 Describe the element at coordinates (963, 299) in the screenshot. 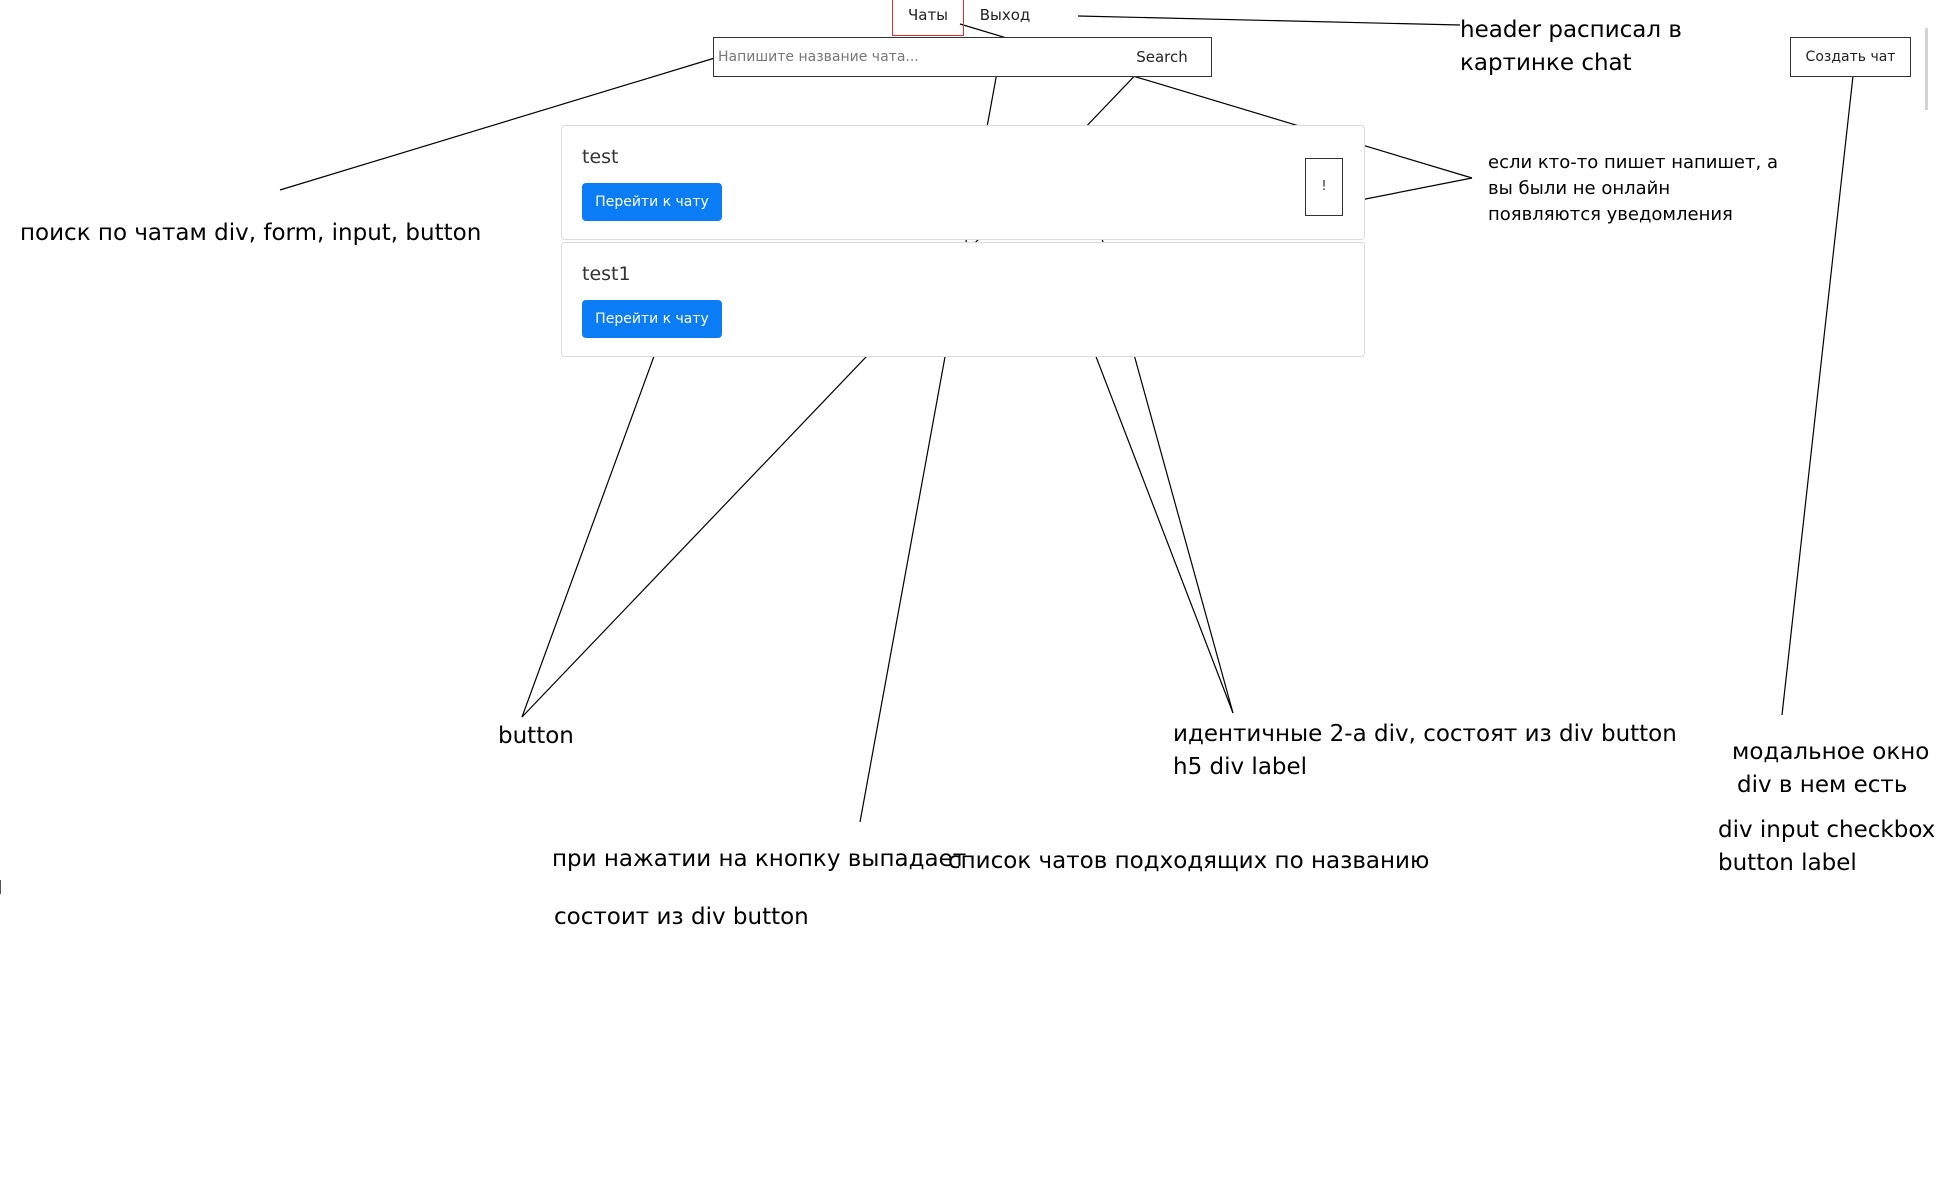

I see `chat-card: test1 Перейти к чату` at that location.